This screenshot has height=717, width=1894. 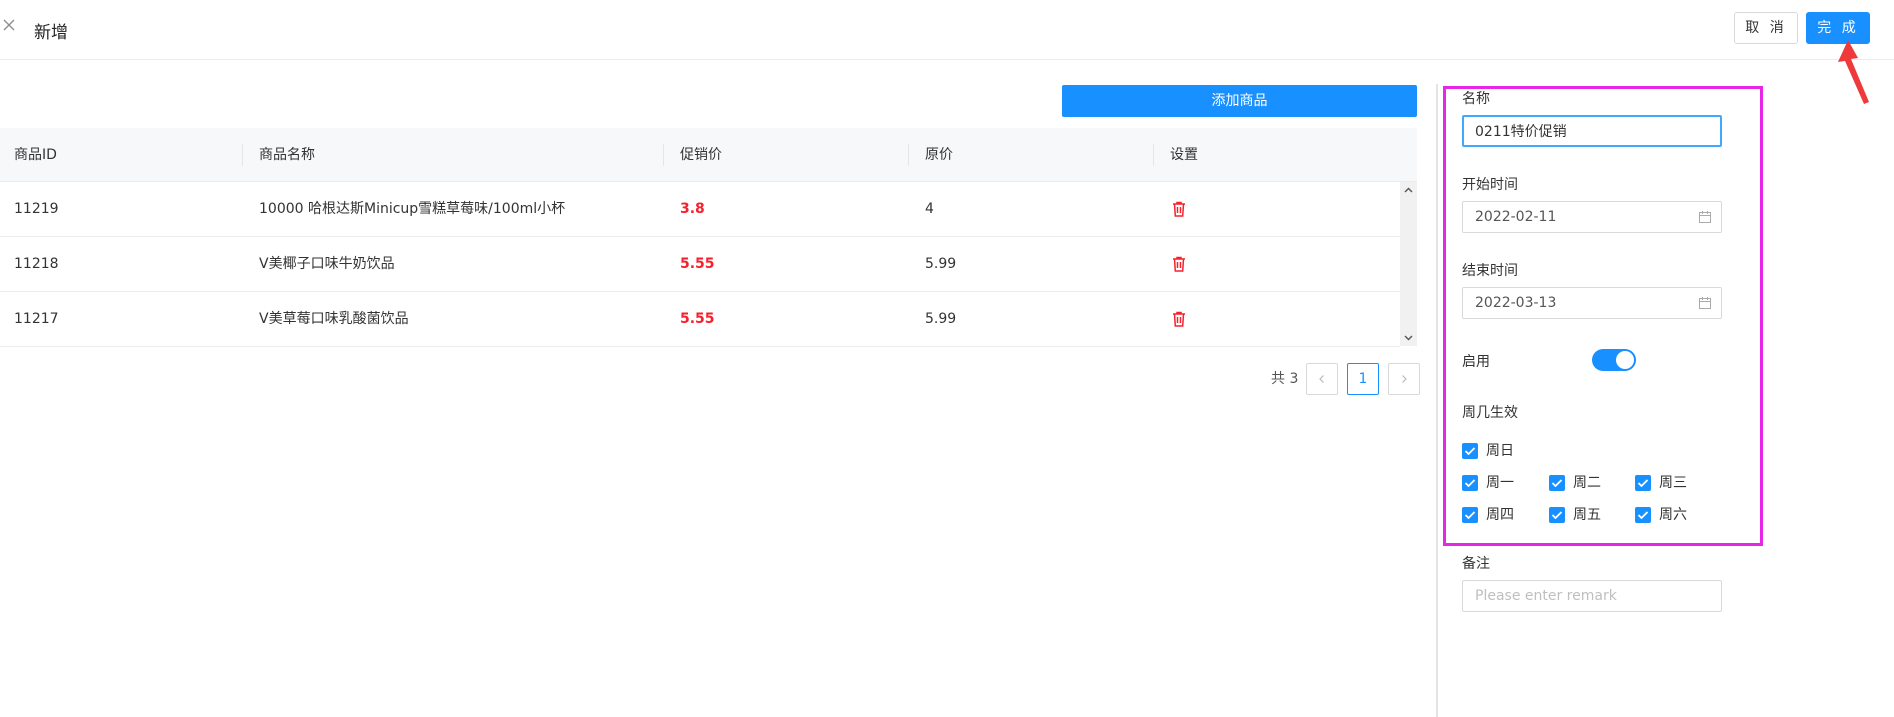 I want to click on enable-switch, so click(x=1614, y=360).